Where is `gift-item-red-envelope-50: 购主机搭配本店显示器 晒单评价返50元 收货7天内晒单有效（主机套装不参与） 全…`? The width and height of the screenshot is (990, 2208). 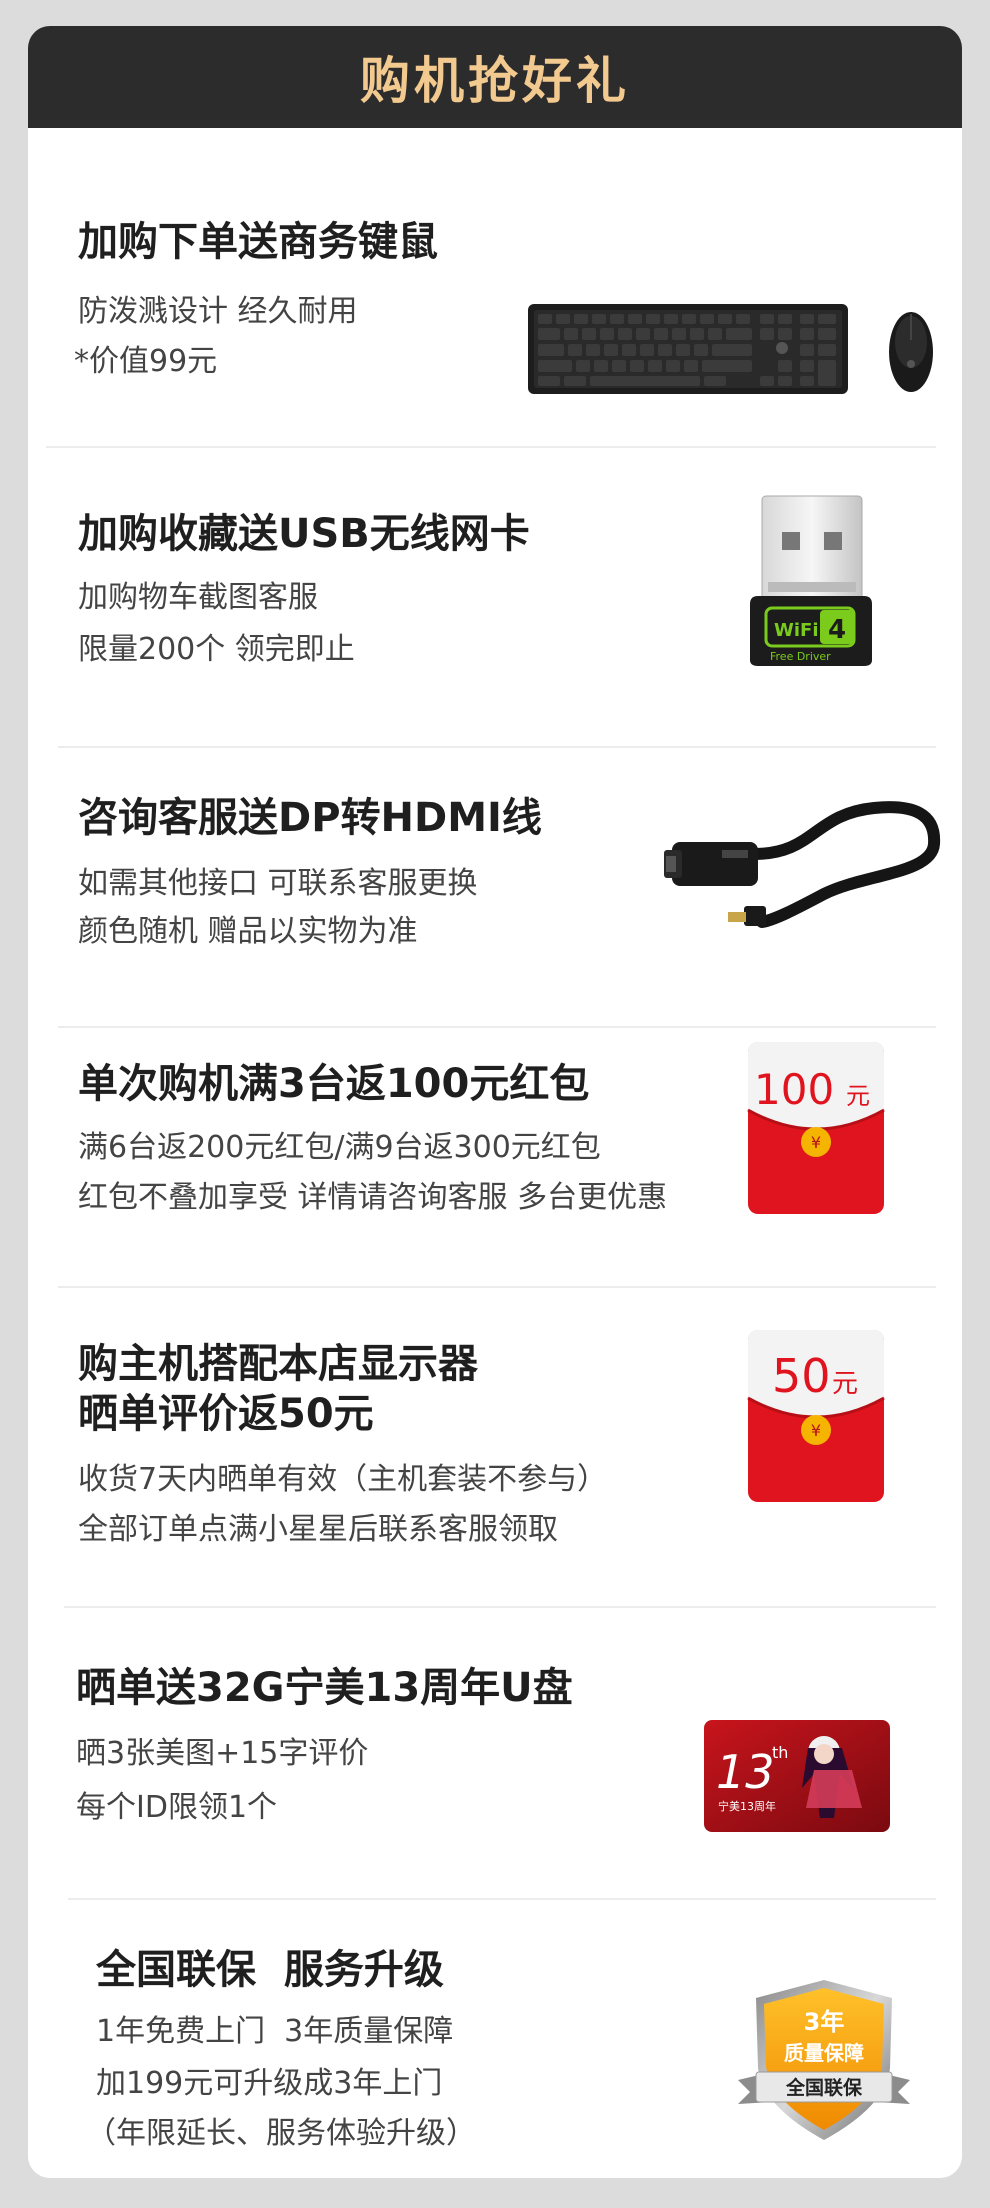
gift-item-red-envelope-50: 购主机搭配本店显示器 晒单评价返50元 收货7天内晒单有效（主机套装不参与） 全… is located at coordinates (495, 1448).